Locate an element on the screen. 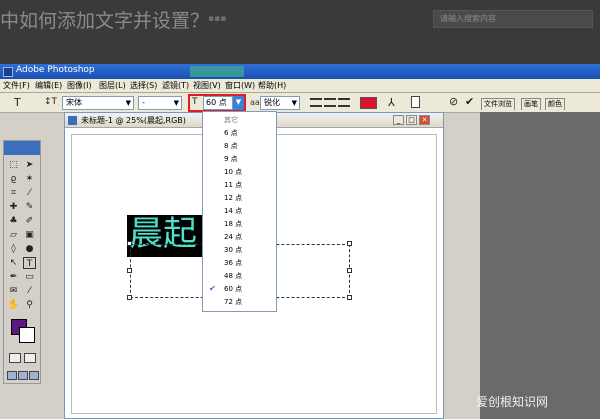 This screenshot has height=419, width=600. overlay-deco is located at coordinates (217, 71).